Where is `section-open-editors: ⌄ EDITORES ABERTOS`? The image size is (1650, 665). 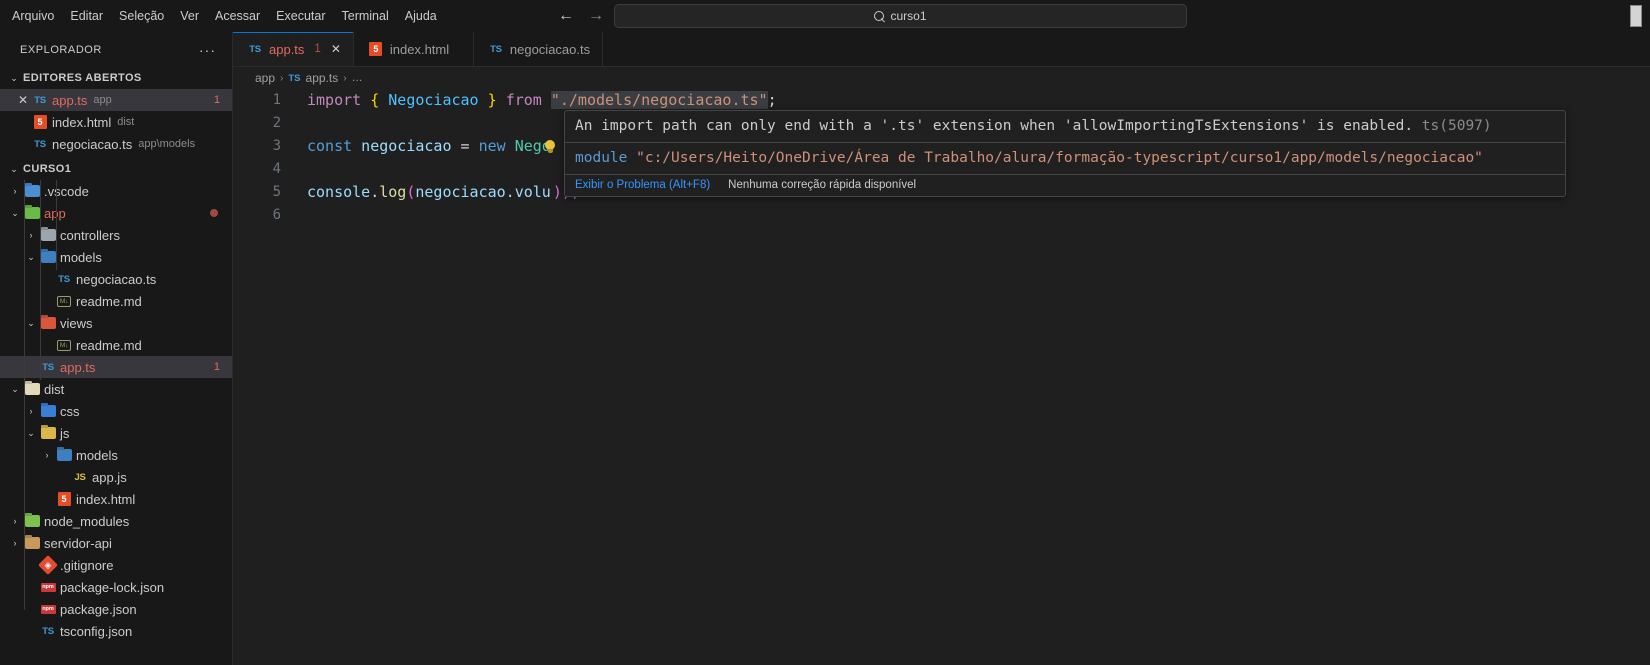
section-open-editors: ⌄ EDITORES ABERTOS is located at coordinates (116, 78).